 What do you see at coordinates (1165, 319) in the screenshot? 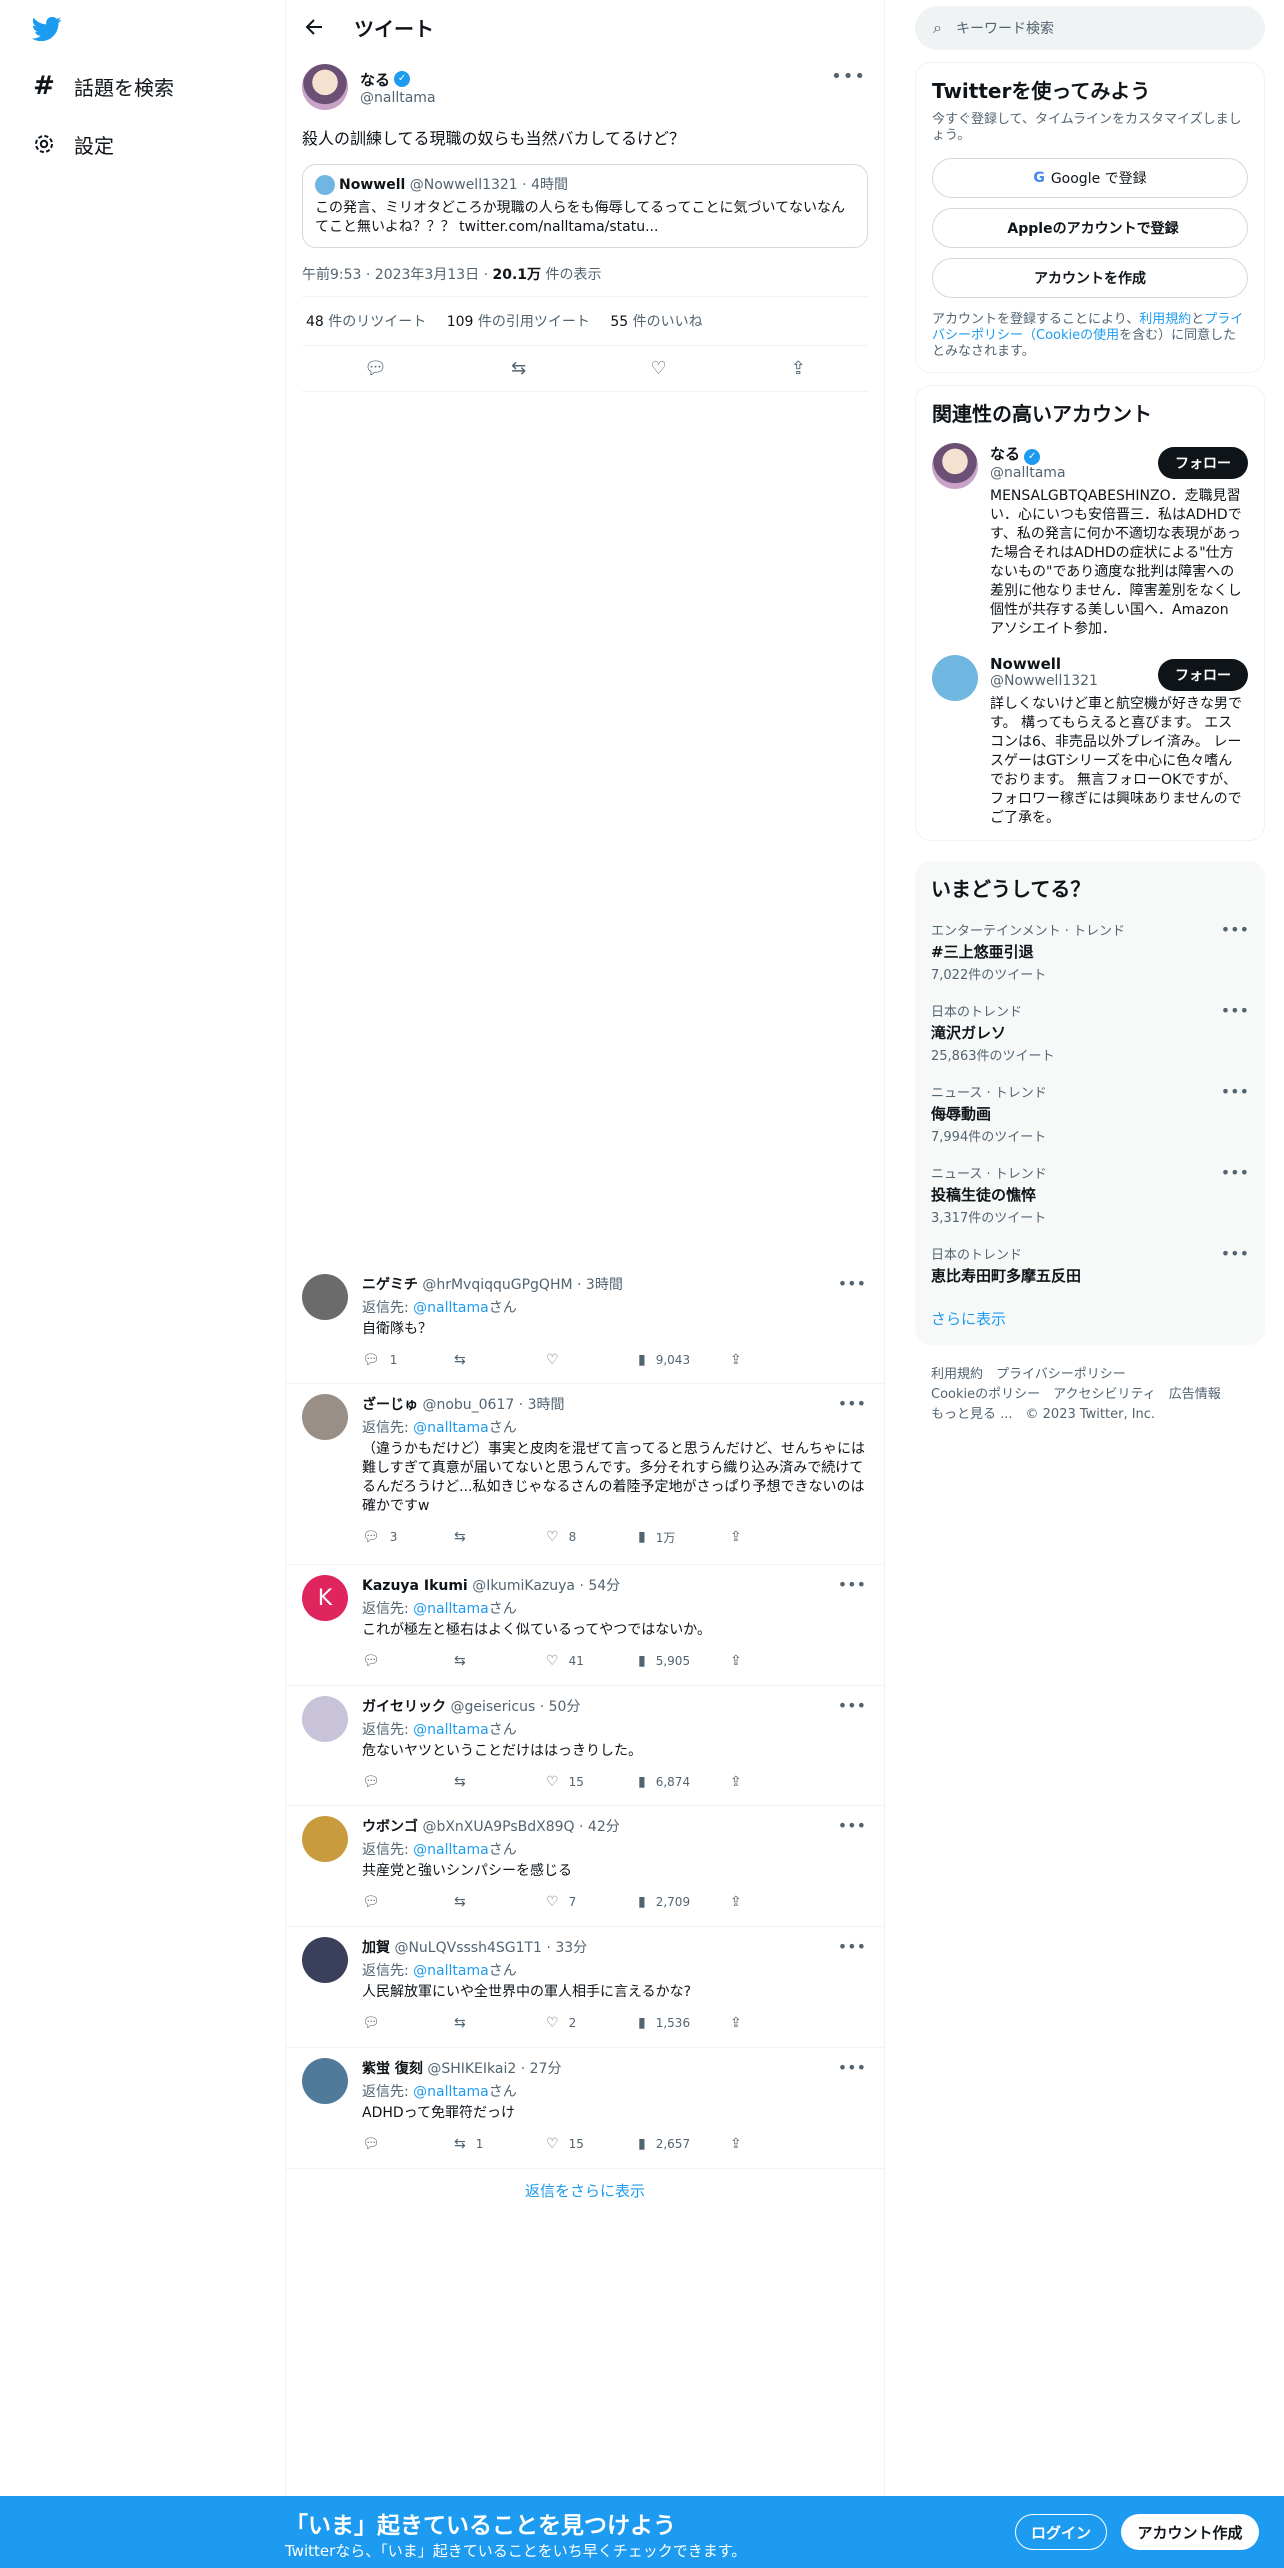
I see `terms-link: 利用規約` at bounding box center [1165, 319].